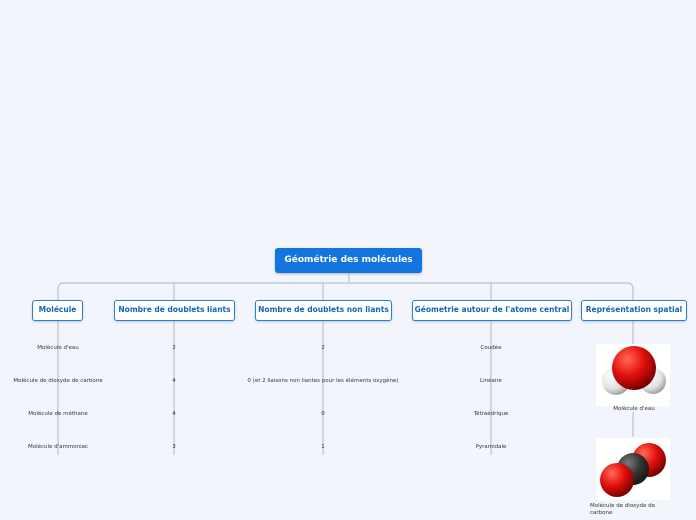  Describe the element at coordinates (323, 310) in the screenshot. I see `branch-lone-pairs: Nombre de doublets non liants` at that location.